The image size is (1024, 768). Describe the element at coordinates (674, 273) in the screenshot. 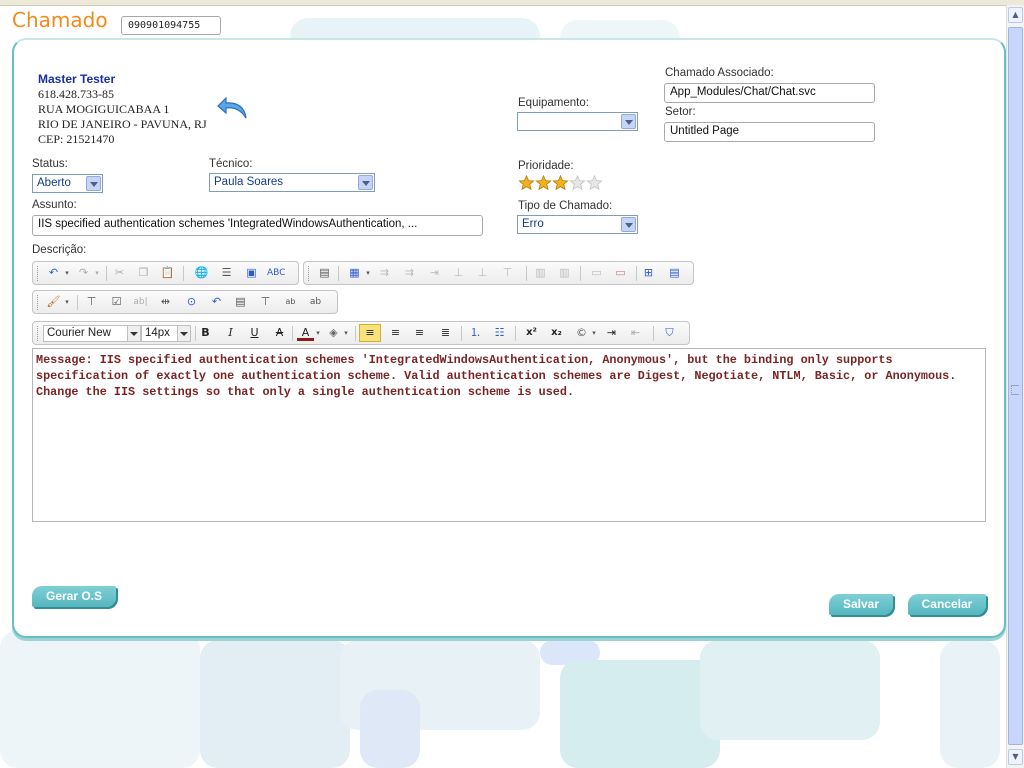

I see `page-props-icon: ▤` at that location.